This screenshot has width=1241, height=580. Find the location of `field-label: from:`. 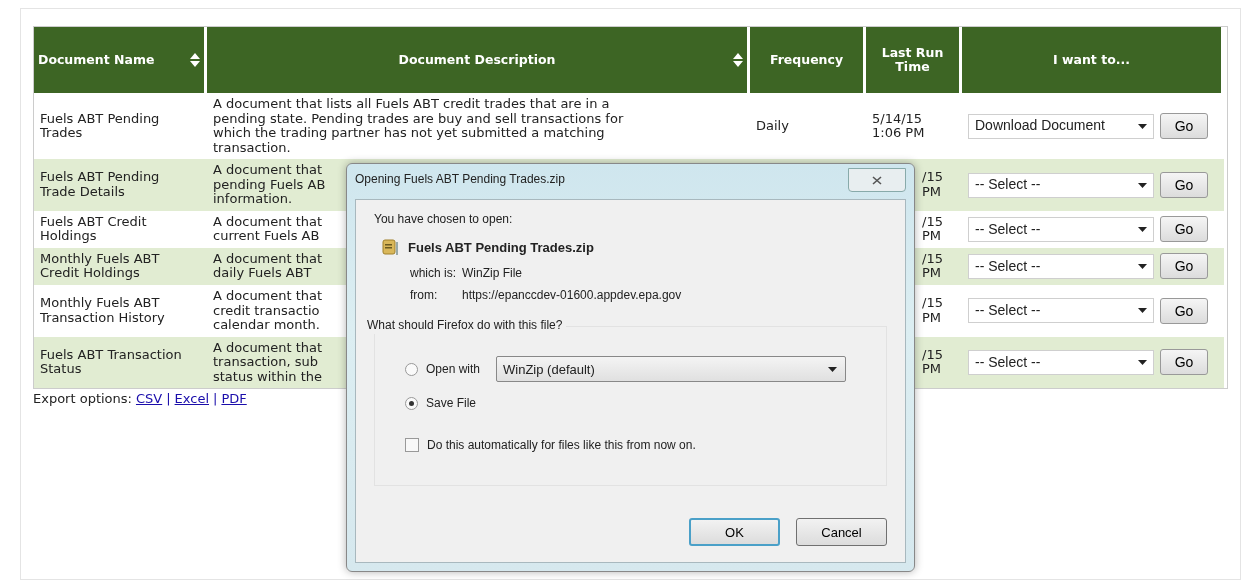

field-label: from: is located at coordinates (424, 295).